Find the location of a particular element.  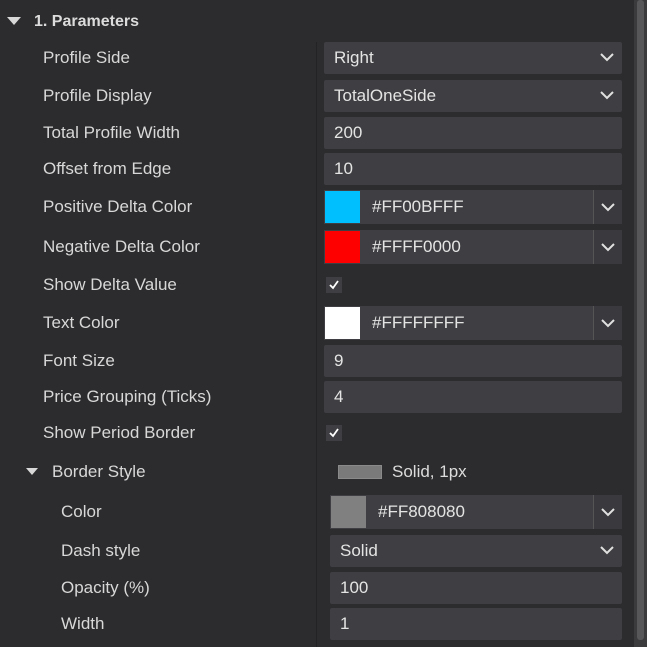

row-offset-from-edge: Offset from Edge 10 is located at coordinates (317, 169).